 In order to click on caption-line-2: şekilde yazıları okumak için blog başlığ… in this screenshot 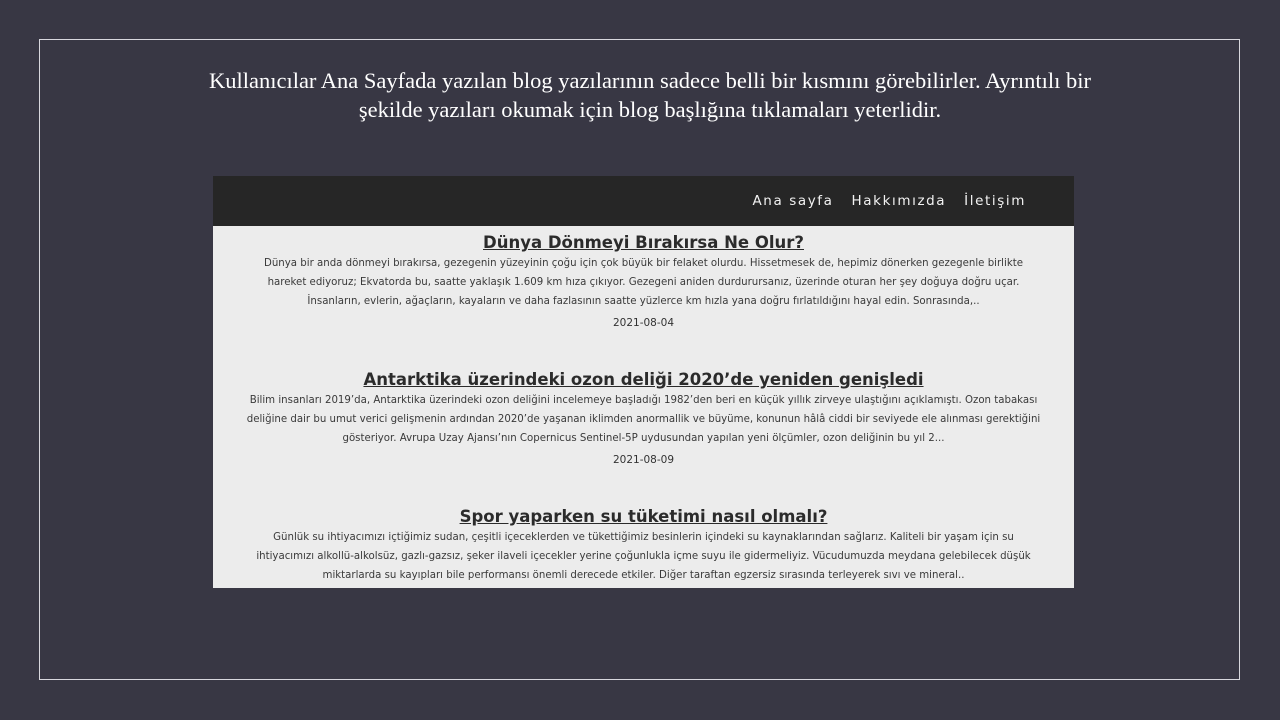, I will do `click(650, 109)`.